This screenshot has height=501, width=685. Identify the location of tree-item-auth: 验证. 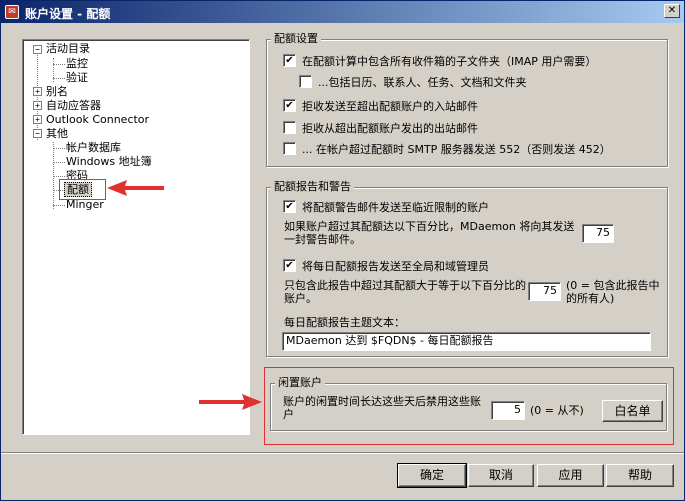
(77, 78).